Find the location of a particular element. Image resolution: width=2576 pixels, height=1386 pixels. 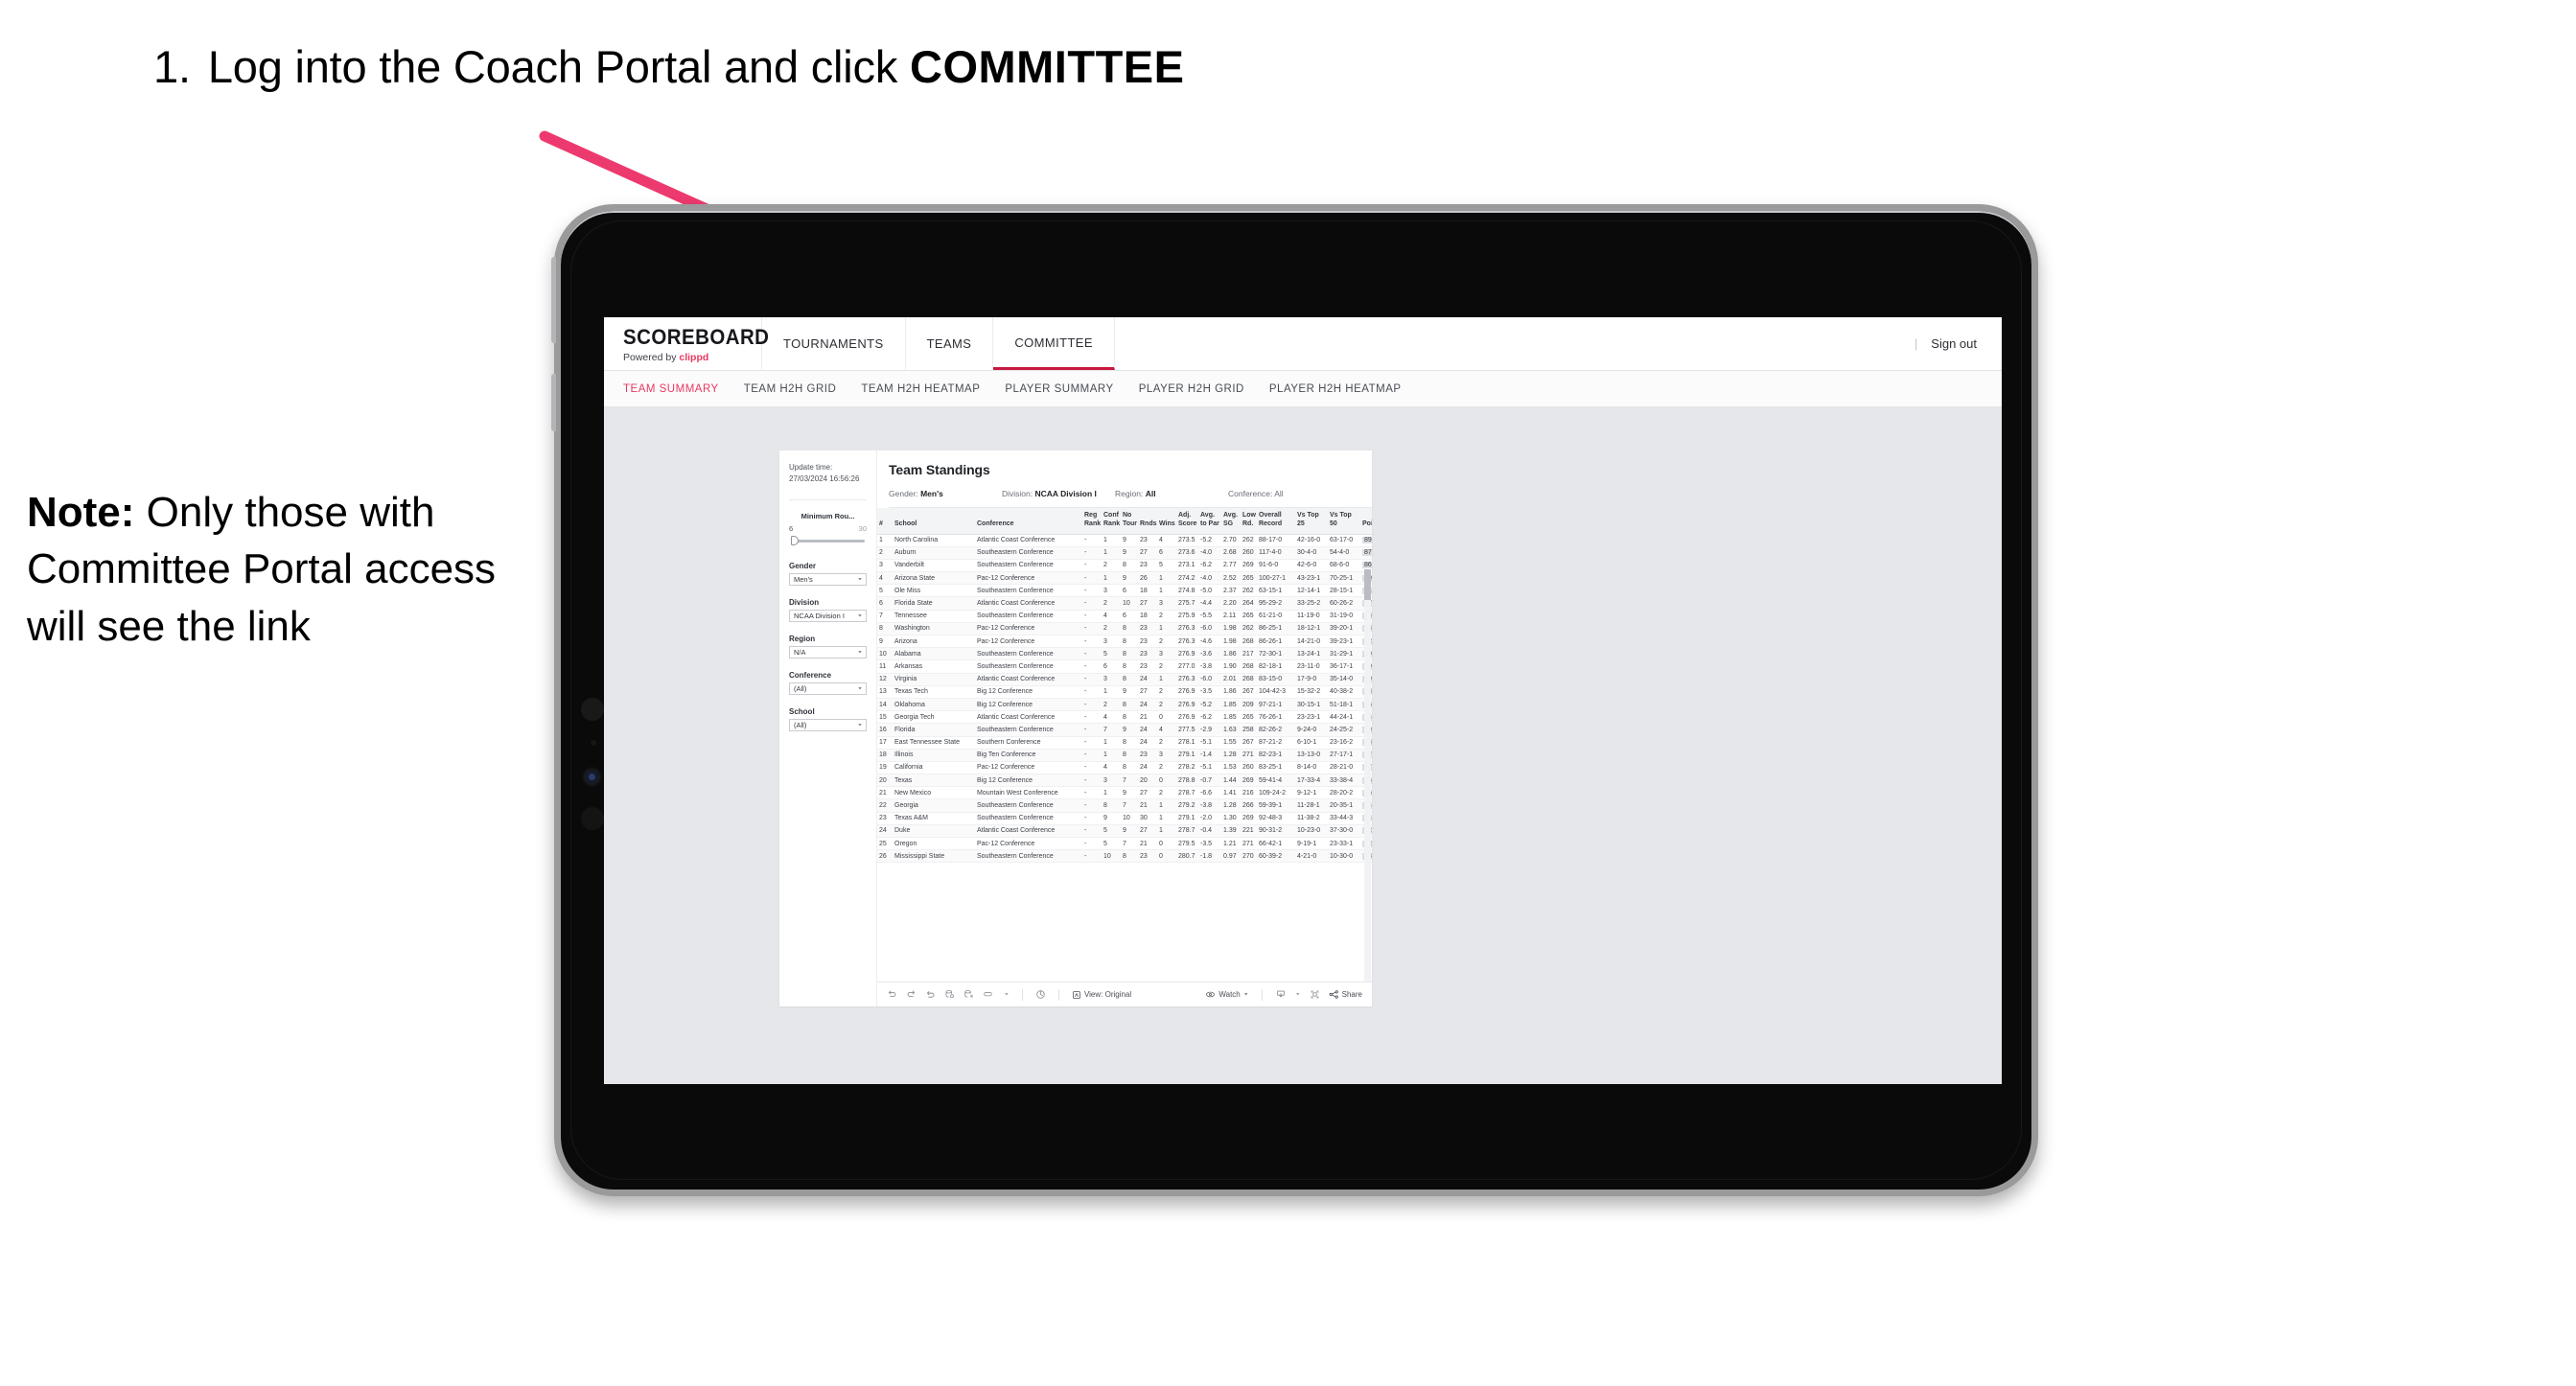

table-column-header: No Tour is located at coordinates (1130, 522).